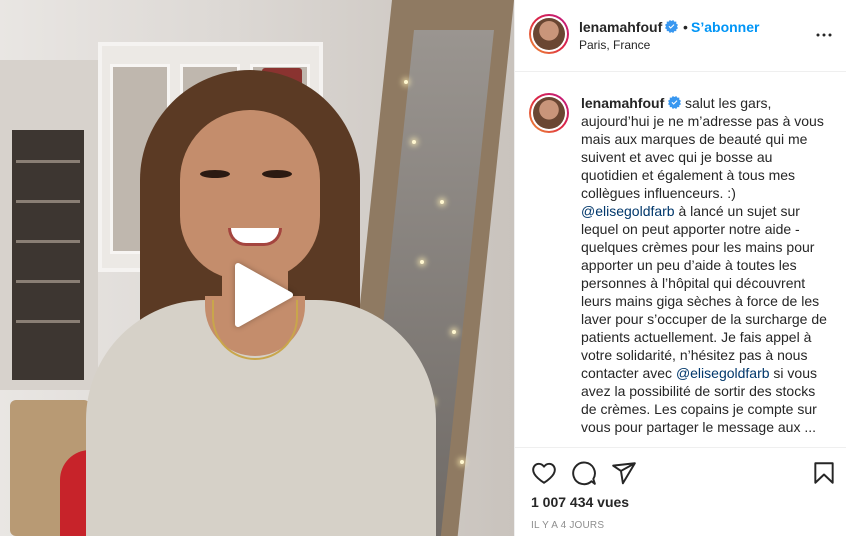 The width and height of the screenshot is (846, 536). What do you see at coordinates (263, 295) in the screenshot?
I see `play-icon` at bounding box center [263, 295].